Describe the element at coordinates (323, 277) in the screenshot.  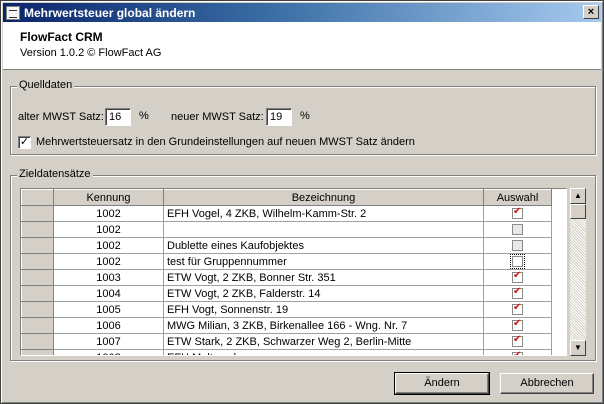
I see `bezeichnung-cell: ETW Vogt, 2 ZKB, Bonner Str. 351` at that location.